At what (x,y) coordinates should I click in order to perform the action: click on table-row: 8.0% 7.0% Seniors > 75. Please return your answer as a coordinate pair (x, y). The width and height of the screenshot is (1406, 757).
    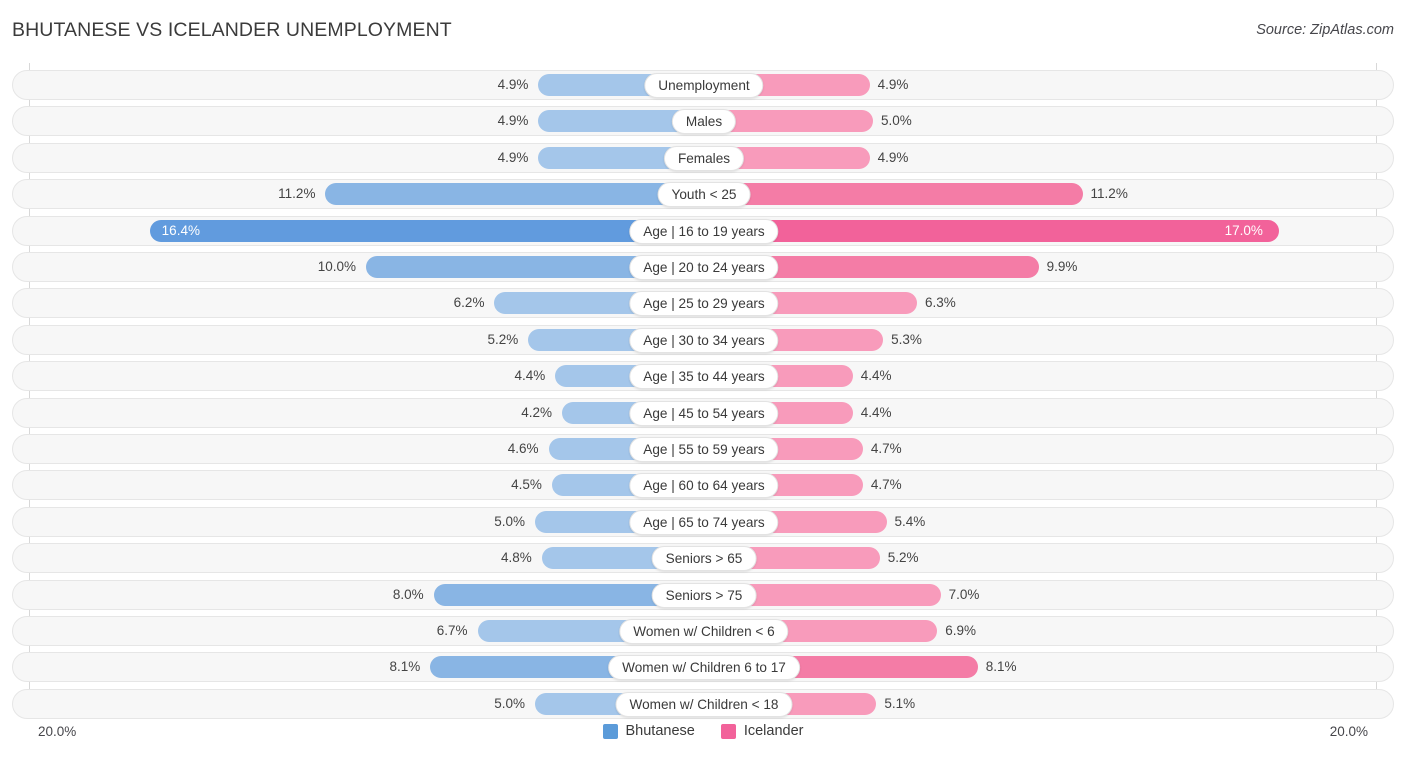
    Looking at the image, I should click on (703, 594).